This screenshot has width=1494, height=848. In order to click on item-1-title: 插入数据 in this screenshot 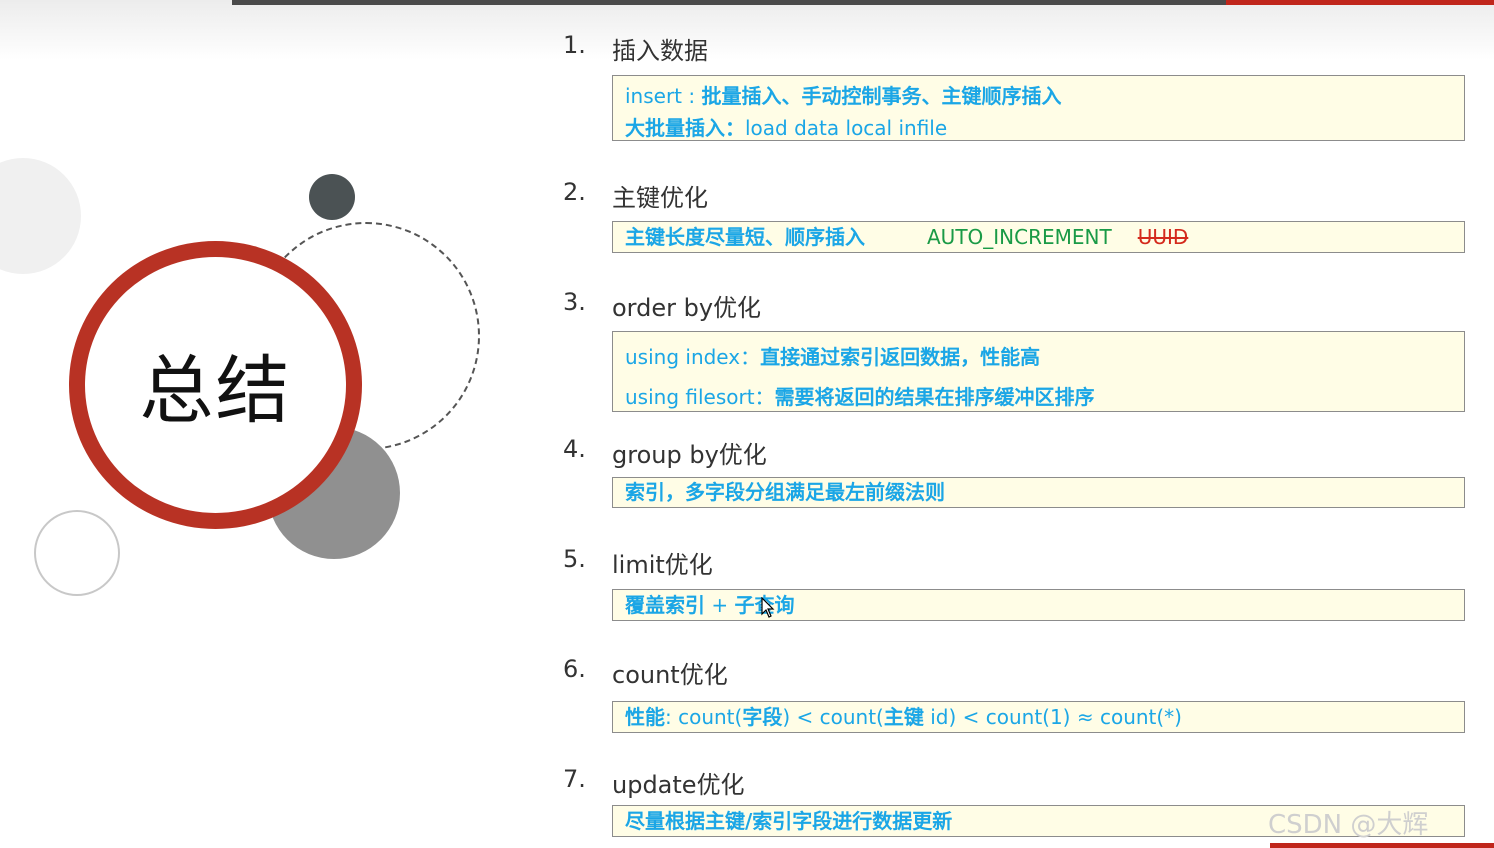, I will do `click(660, 51)`.